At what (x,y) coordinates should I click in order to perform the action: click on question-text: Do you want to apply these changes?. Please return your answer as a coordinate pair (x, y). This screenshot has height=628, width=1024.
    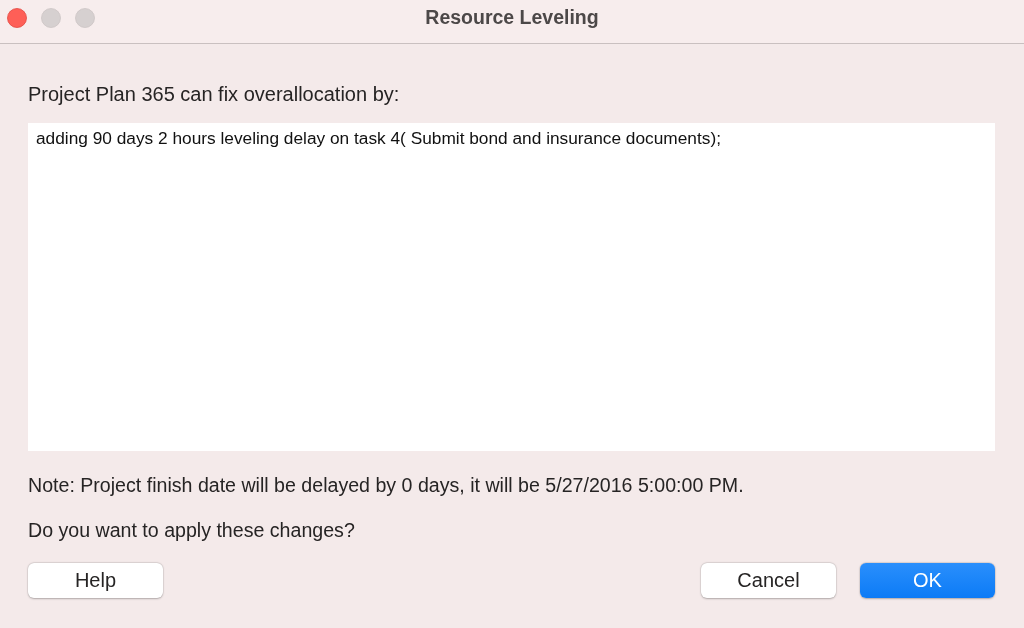
    Looking at the image, I should click on (191, 530).